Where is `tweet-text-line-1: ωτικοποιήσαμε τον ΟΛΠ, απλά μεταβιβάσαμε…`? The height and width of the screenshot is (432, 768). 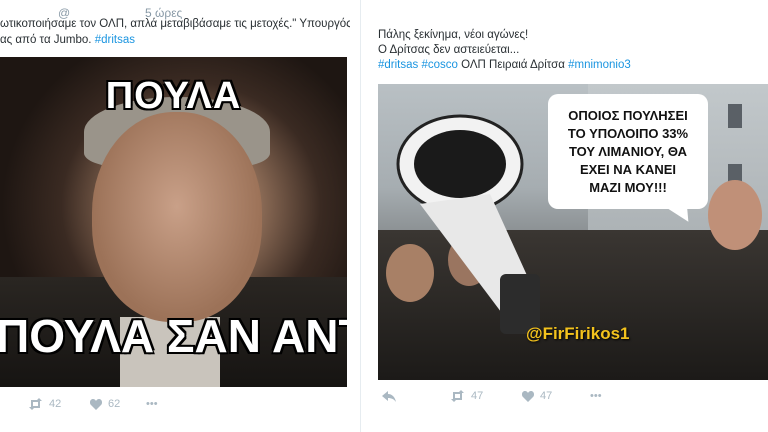 tweet-text-line-1: ωτικοποιήσαμε τον ΟΛΠ, απλά μεταβιβάσαμε… is located at coordinates (175, 24).